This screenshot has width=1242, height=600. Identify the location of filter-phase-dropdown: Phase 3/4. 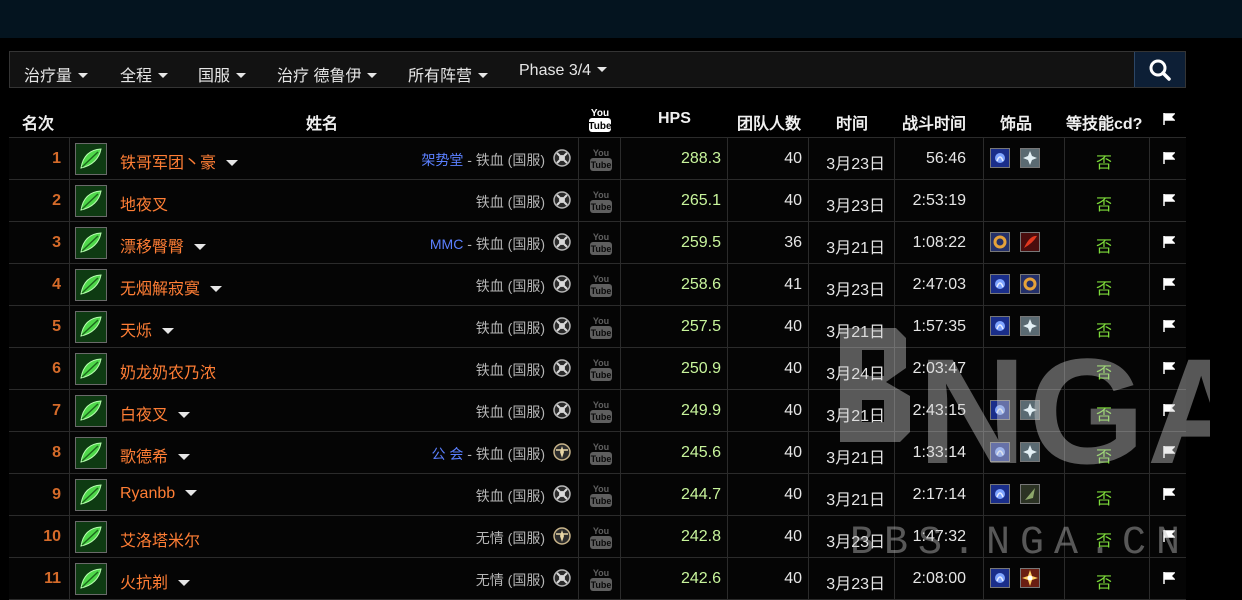
(563, 71).